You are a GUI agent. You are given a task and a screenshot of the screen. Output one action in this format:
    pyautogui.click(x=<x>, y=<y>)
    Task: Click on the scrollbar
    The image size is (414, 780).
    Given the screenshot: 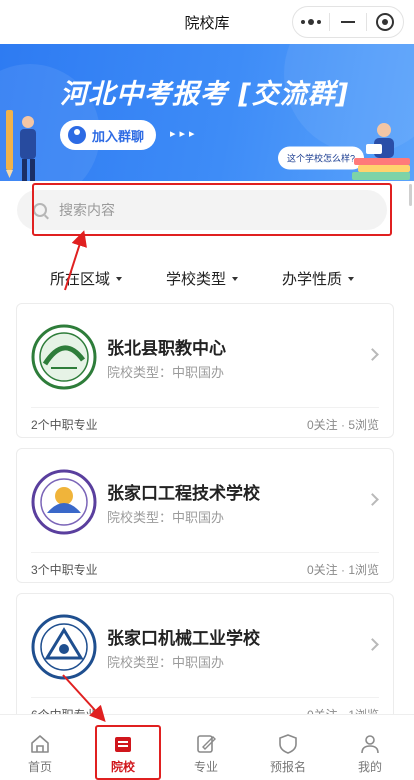 What is the action you would take?
    pyautogui.click(x=410, y=195)
    